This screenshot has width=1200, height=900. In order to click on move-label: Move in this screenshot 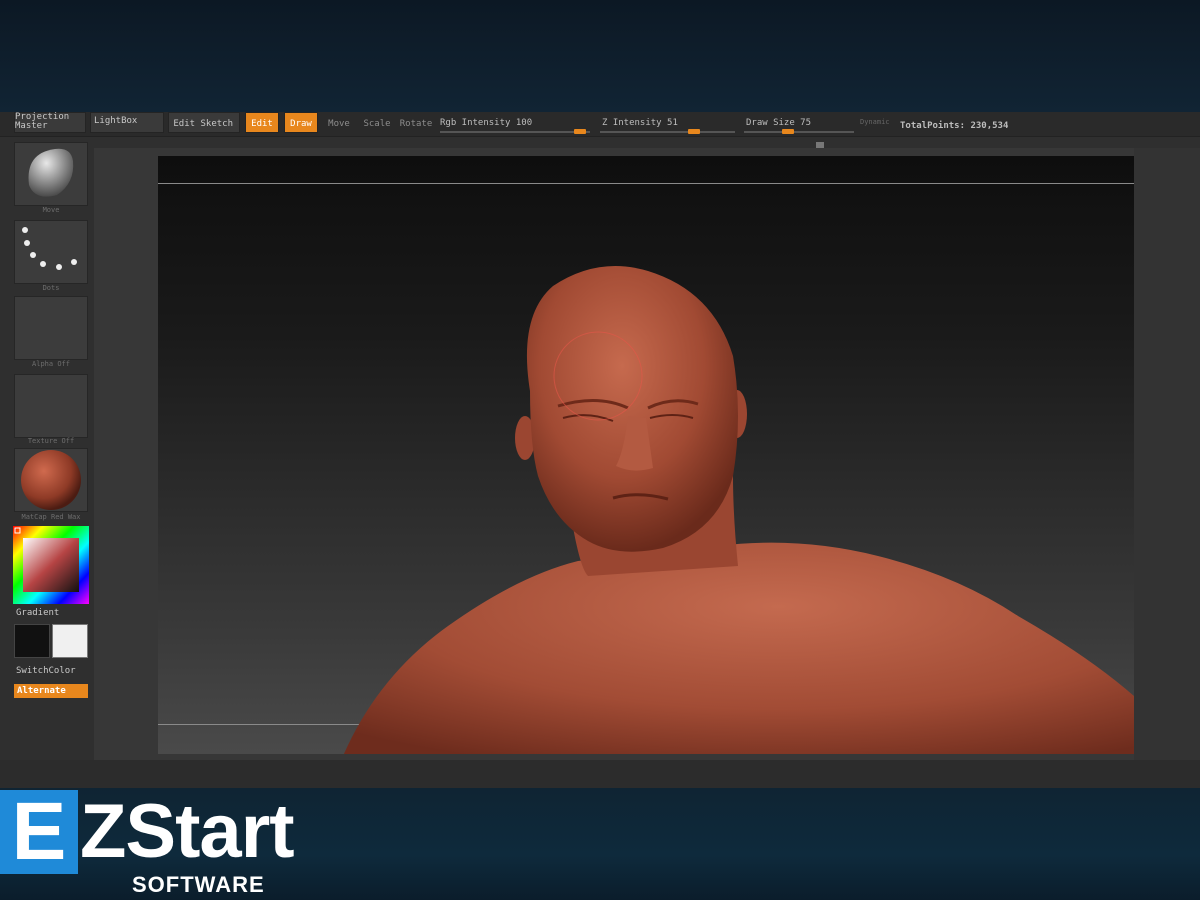, I will do `click(339, 124)`.